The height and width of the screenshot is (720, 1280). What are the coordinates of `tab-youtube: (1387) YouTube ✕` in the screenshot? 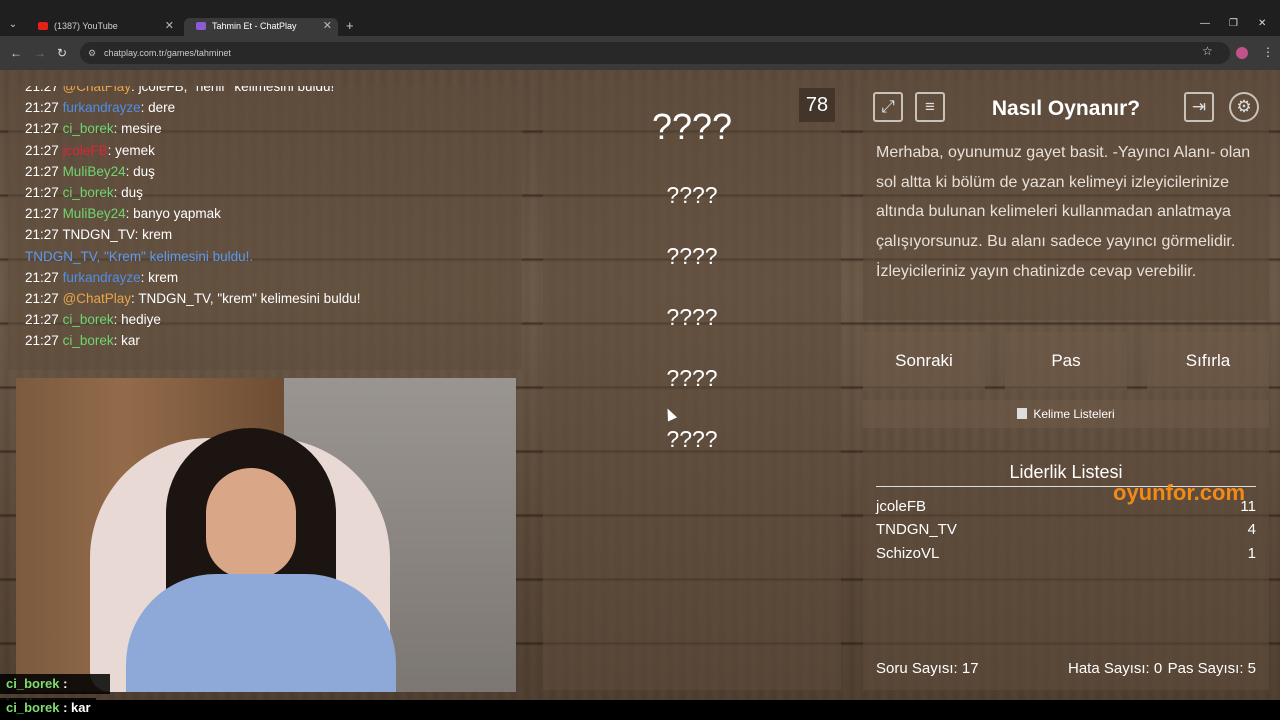 It's located at (103, 27).